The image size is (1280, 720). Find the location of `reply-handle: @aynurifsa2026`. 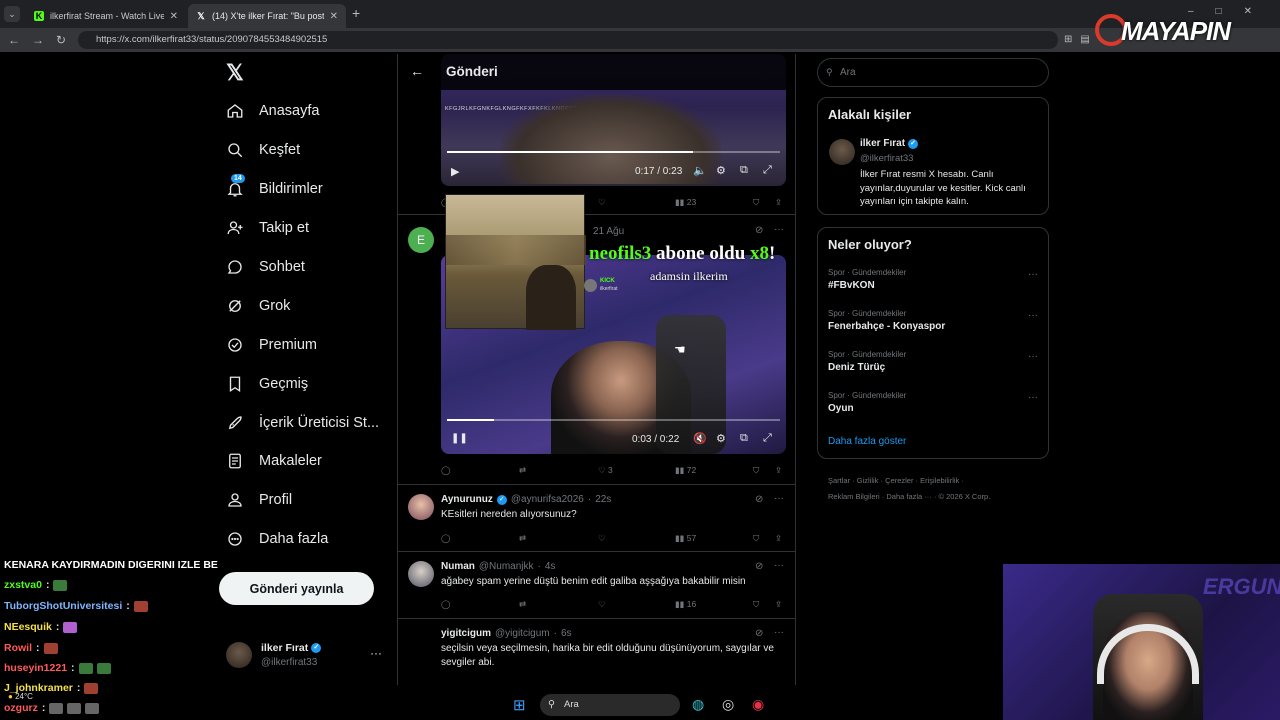

reply-handle: @aynurifsa2026 is located at coordinates (547, 499).